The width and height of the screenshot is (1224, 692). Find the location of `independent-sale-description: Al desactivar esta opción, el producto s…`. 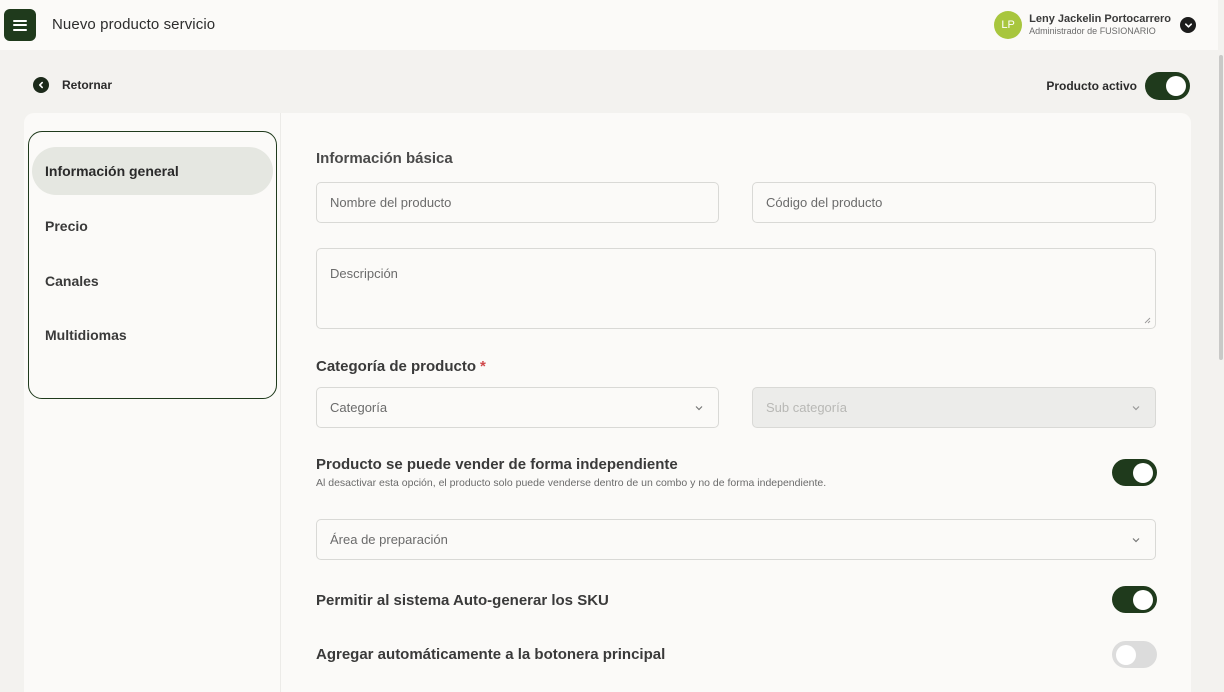

independent-sale-description: Al desactivar esta opción, el producto s… is located at coordinates (571, 483).